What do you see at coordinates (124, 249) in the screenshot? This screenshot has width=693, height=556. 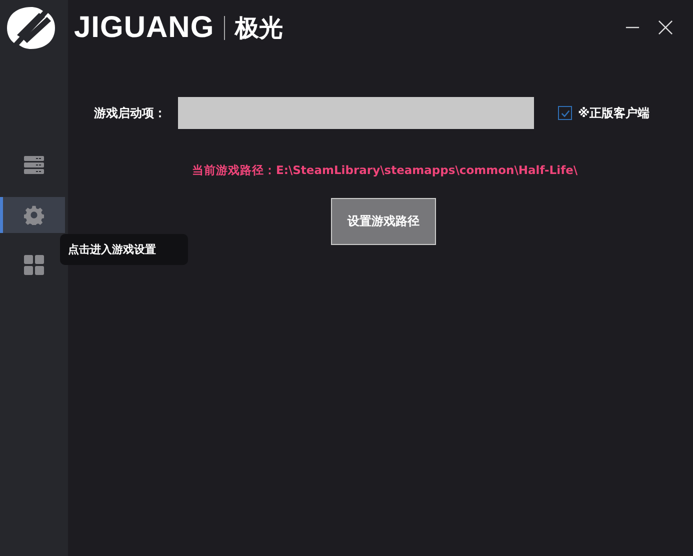 I see `tooltip: 点击进入游戏设置` at bounding box center [124, 249].